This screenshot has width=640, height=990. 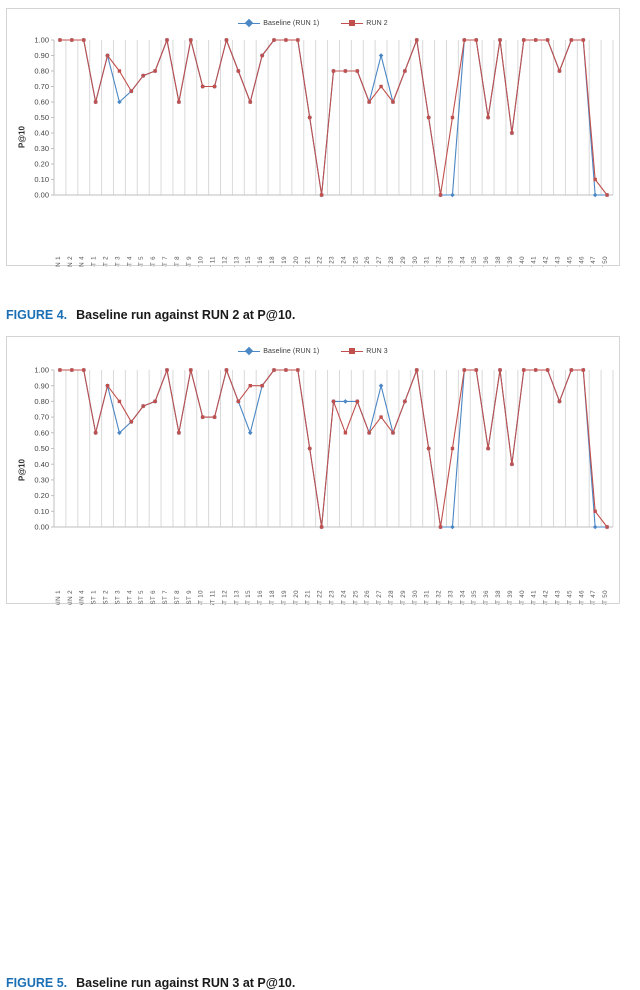 I want to click on x-tick-label: TEST 24, so click(x=343, y=261).